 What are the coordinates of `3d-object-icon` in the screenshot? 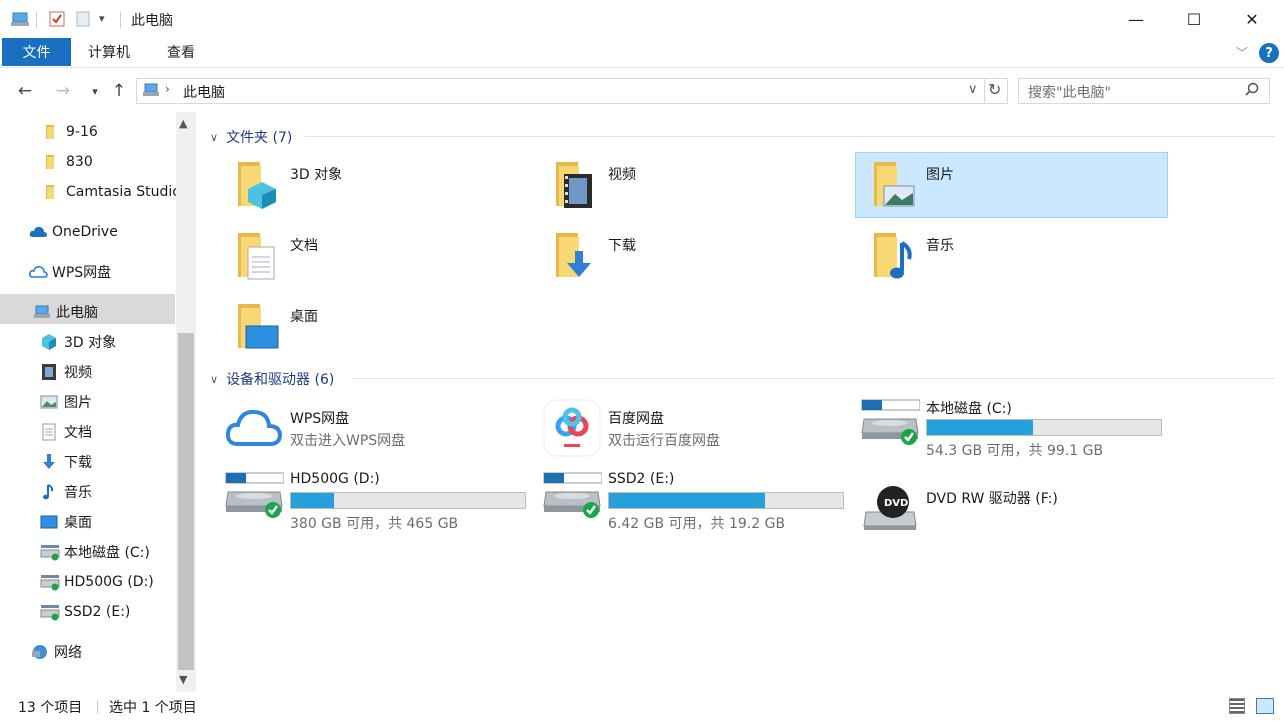 It's located at (49, 342).